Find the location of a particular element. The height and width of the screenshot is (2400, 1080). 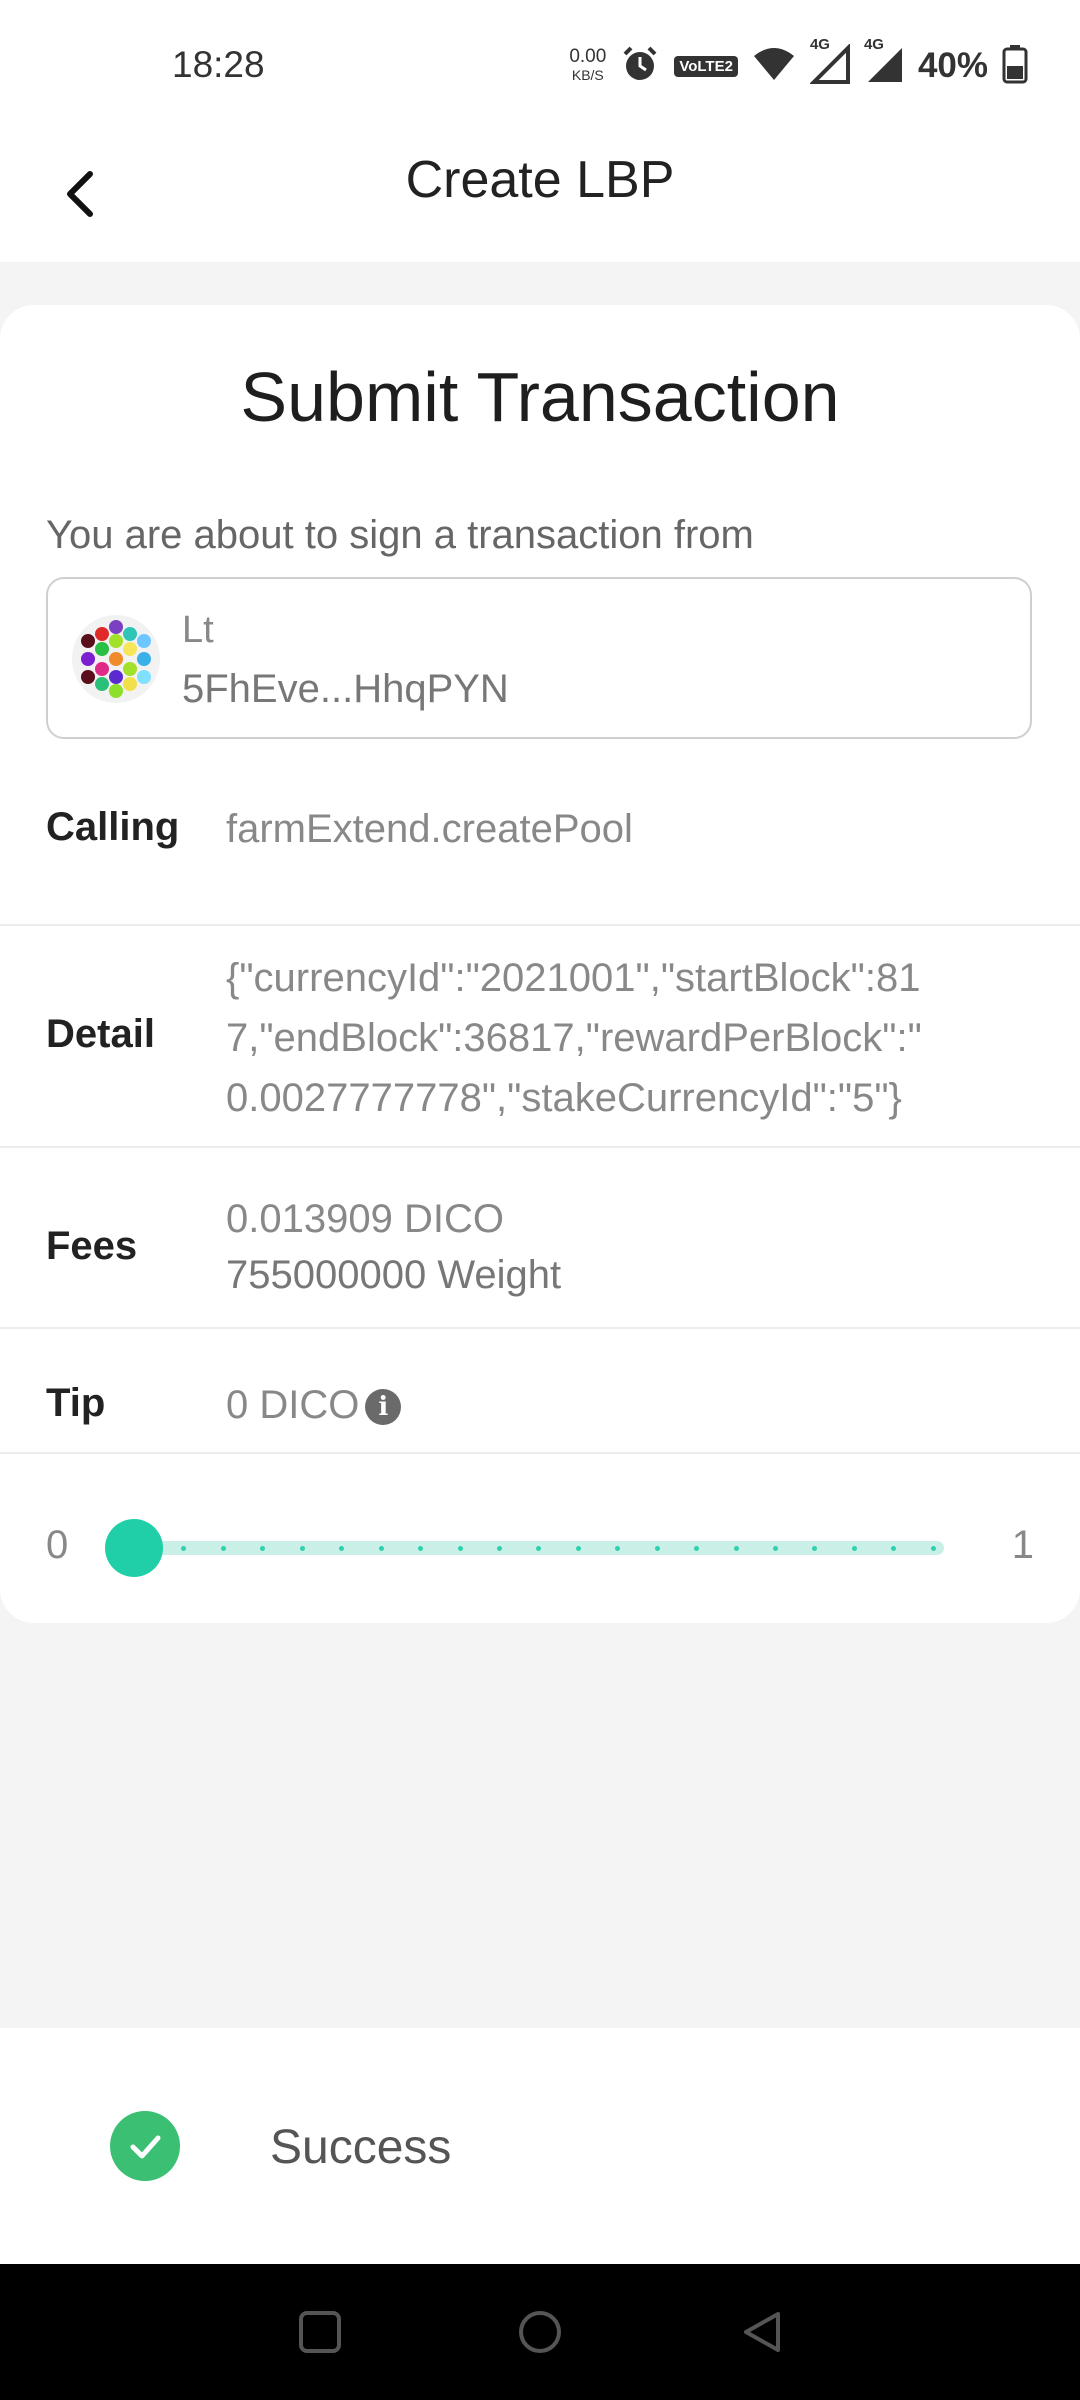

detail-label: Detail is located at coordinates (100, 1034).